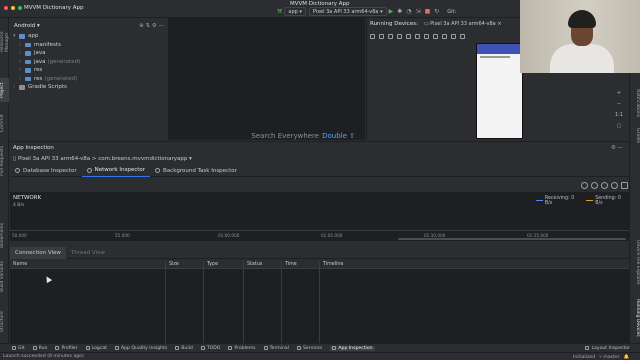 This screenshot has height=360, width=640. What do you see at coordinates (309, 348) in the screenshot?
I see `tool-button-services: Services` at bounding box center [309, 348].